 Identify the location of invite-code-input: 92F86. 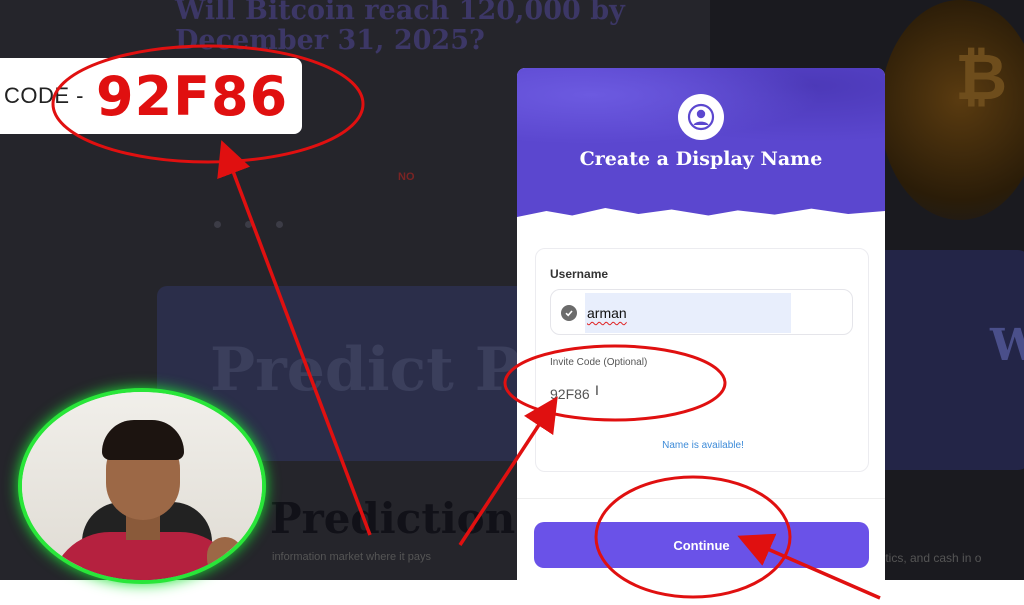
(570, 394).